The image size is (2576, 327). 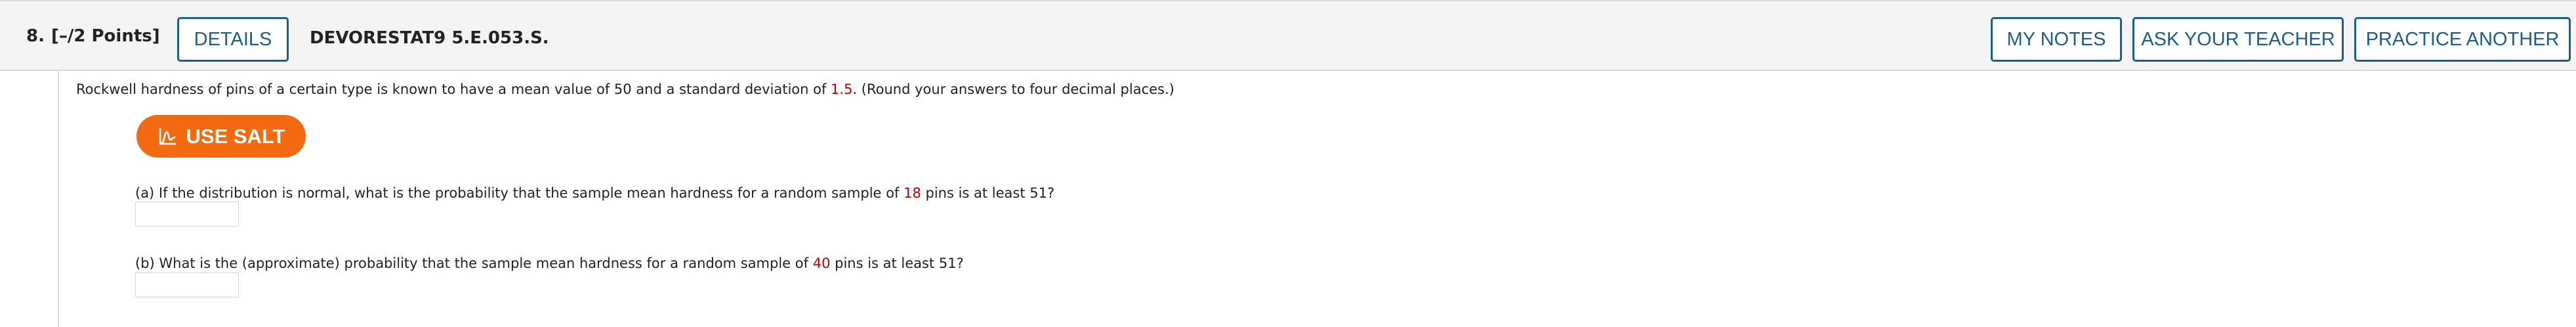 What do you see at coordinates (913, 193) in the screenshot?
I see `part-a-sample-size: 18` at bounding box center [913, 193].